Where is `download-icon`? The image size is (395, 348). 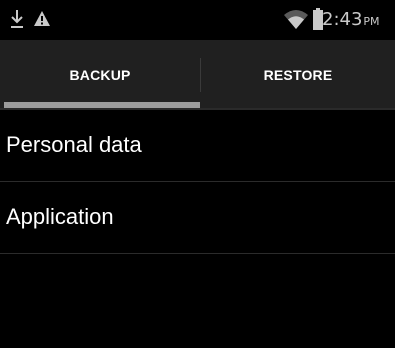 download-icon is located at coordinates (17, 19).